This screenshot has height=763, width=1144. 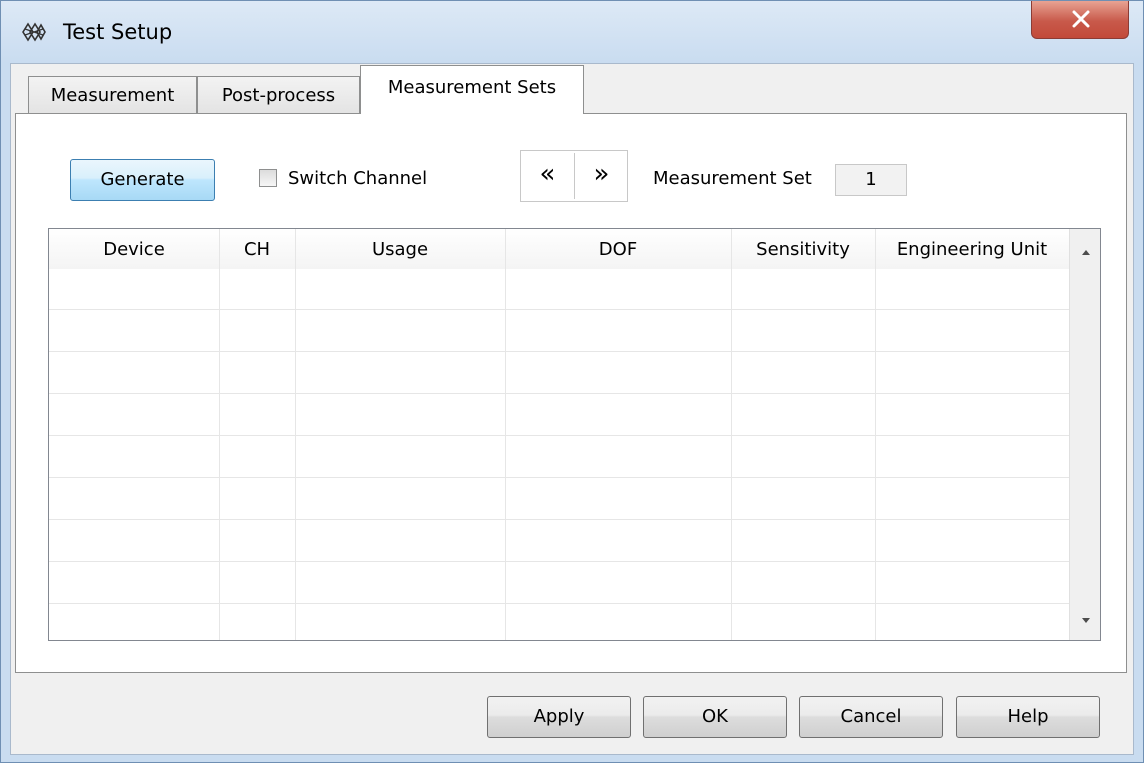 I want to click on tab-post-process: Post-process, so click(x=278, y=95).